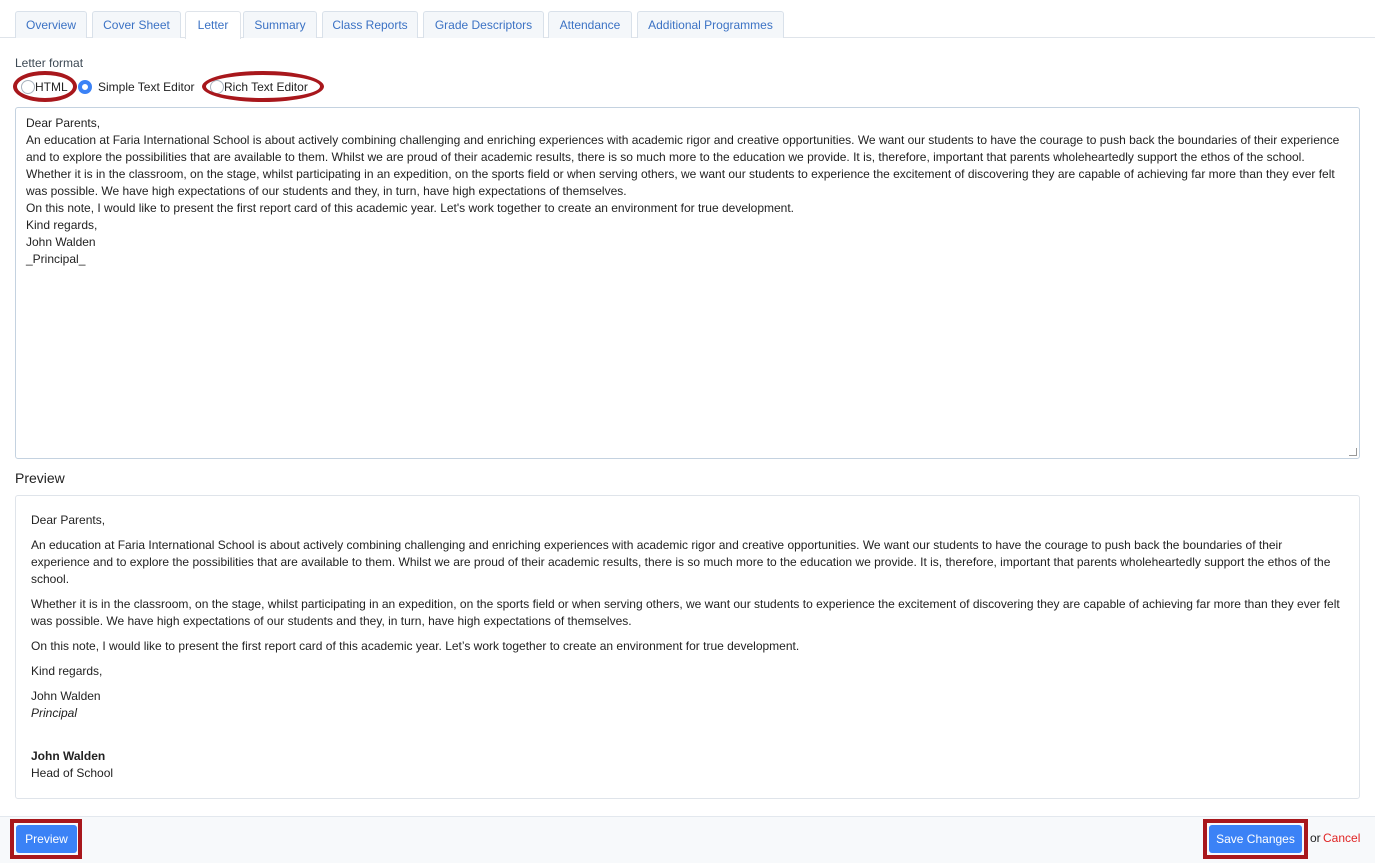 The image size is (1375, 863). Describe the element at coordinates (56, 259) in the screenshot. I see `editor-line: _Principal_` at that location.